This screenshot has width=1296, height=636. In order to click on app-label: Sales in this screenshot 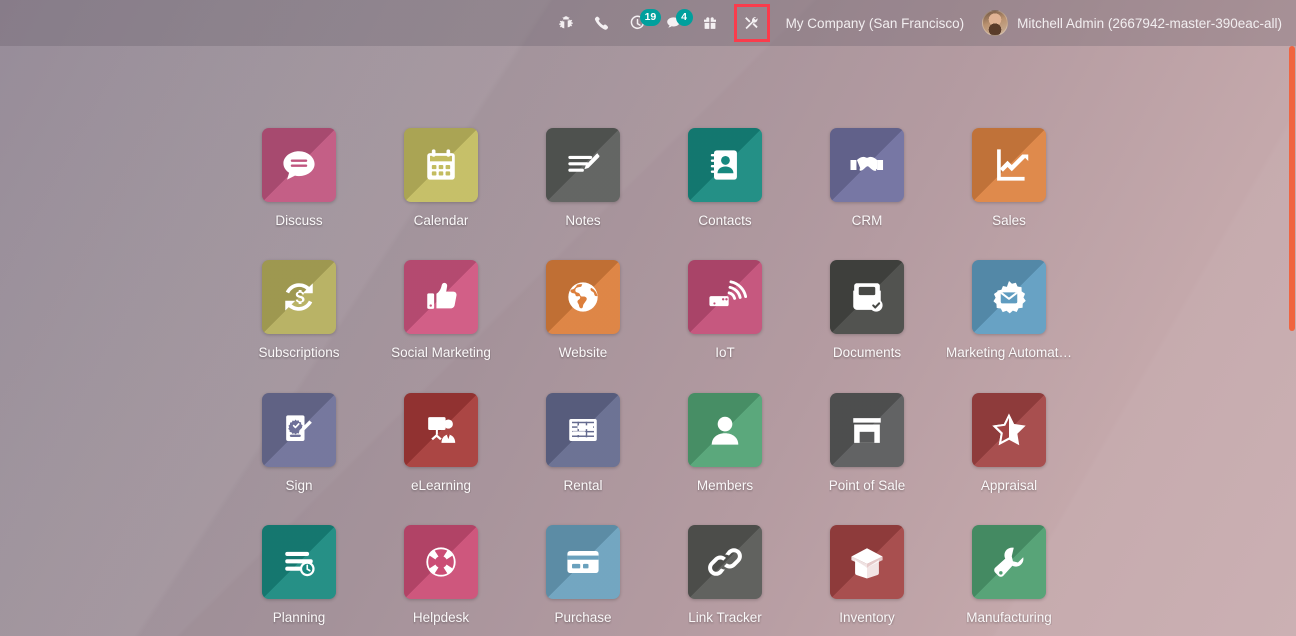, I will do `click(1009, 220)`.